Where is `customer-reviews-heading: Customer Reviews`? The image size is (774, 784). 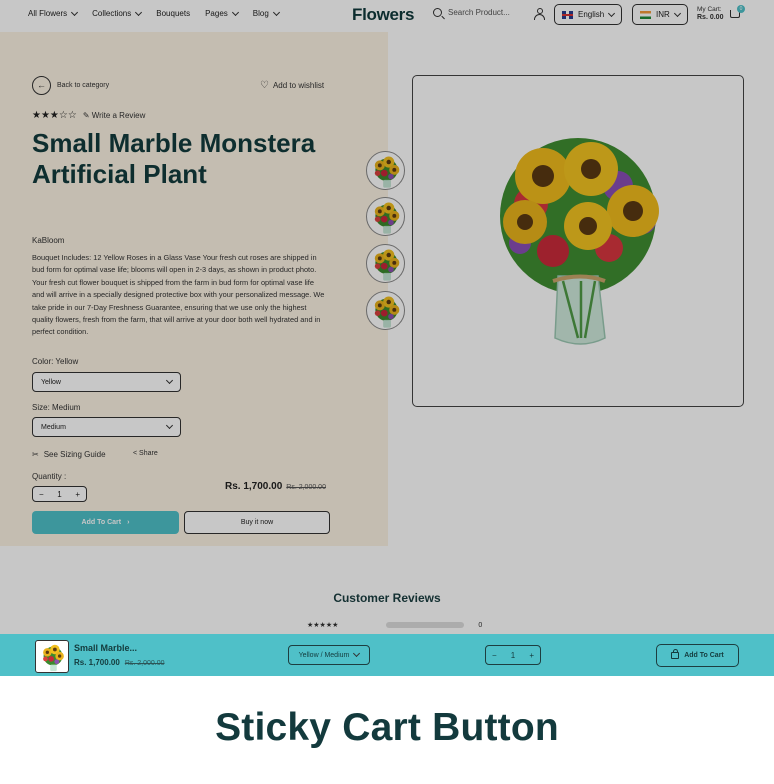
customer-reviews-heading: Customer Reviews is located at coordinates (387, 598).